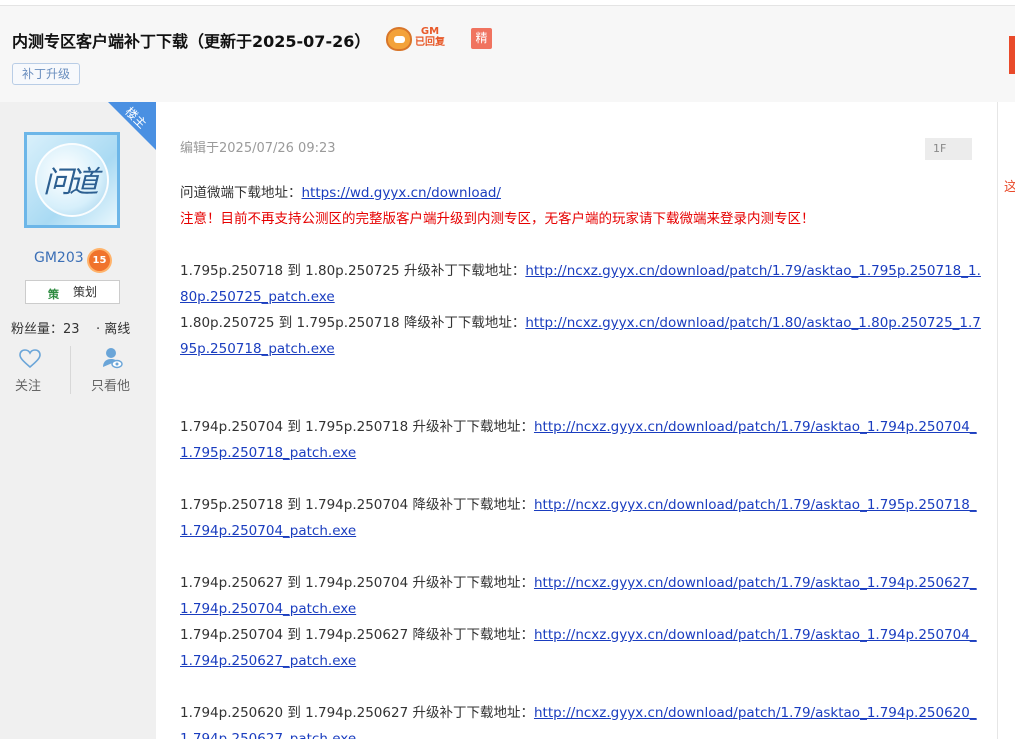  I want to click on avatar-glyph: 问道, so click(71, 182).